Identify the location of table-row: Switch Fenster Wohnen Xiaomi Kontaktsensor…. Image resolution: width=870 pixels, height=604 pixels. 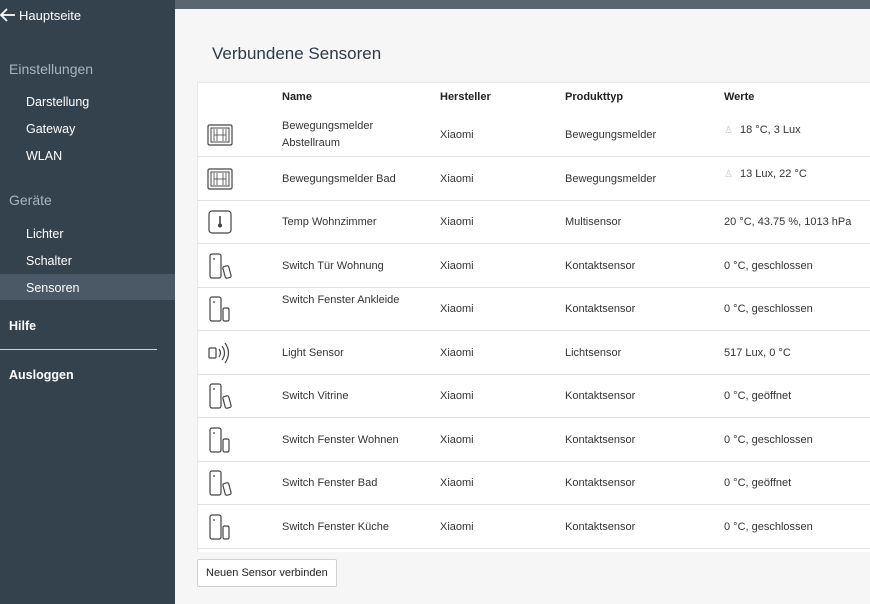
(534, 440).